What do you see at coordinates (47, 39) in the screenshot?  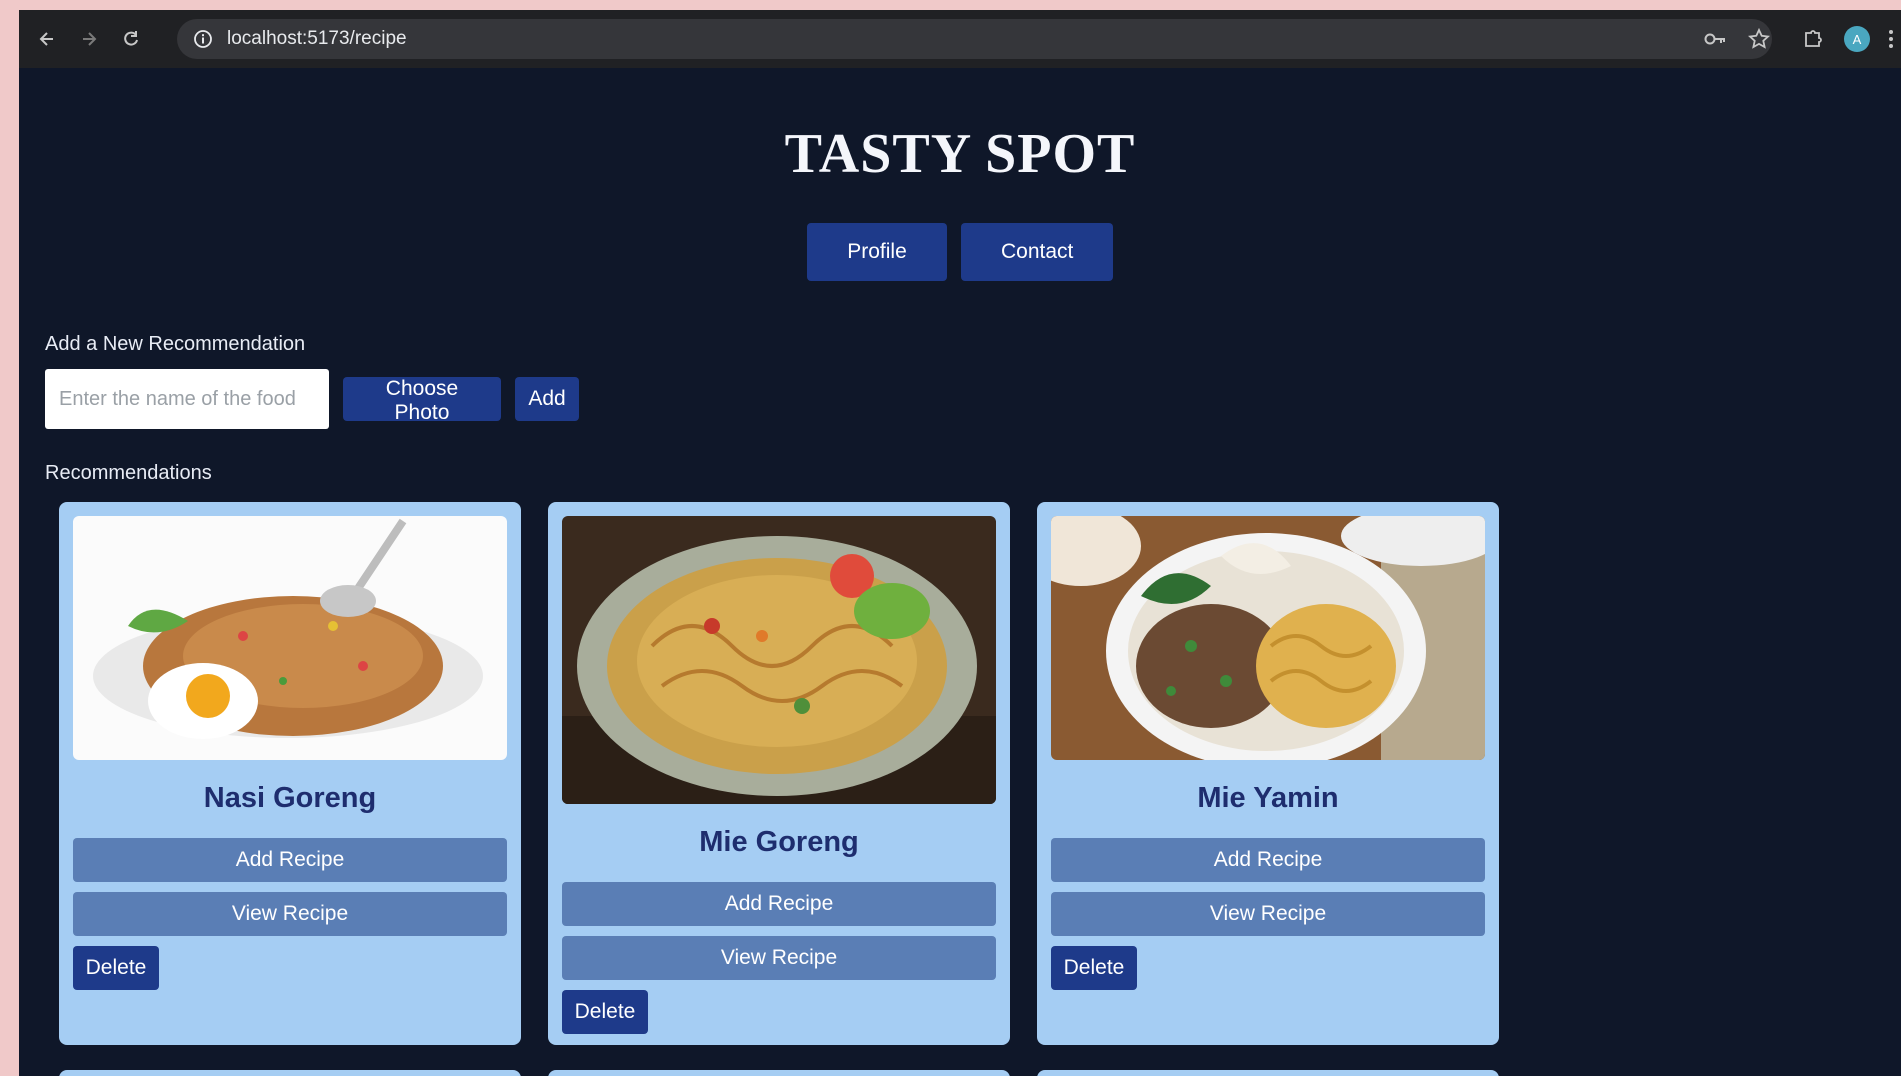 I see `back-icon` at bounding box center [47, 39].